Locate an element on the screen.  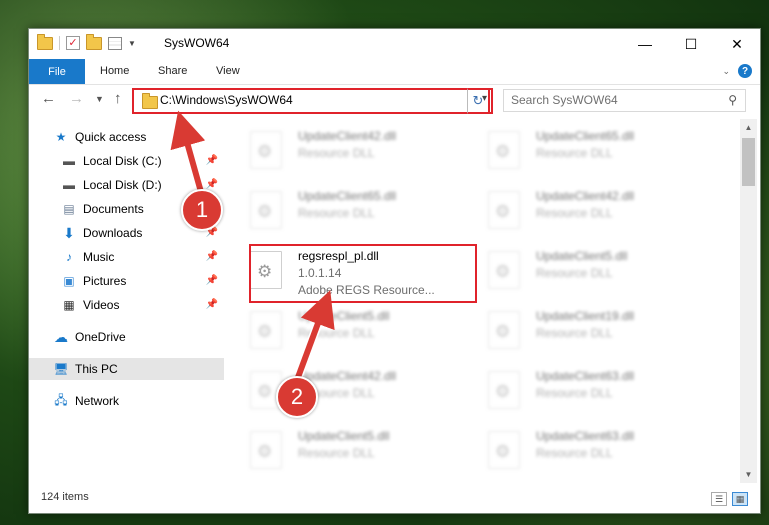
step-2-badge: 2 is located at coordinates (297, 397).